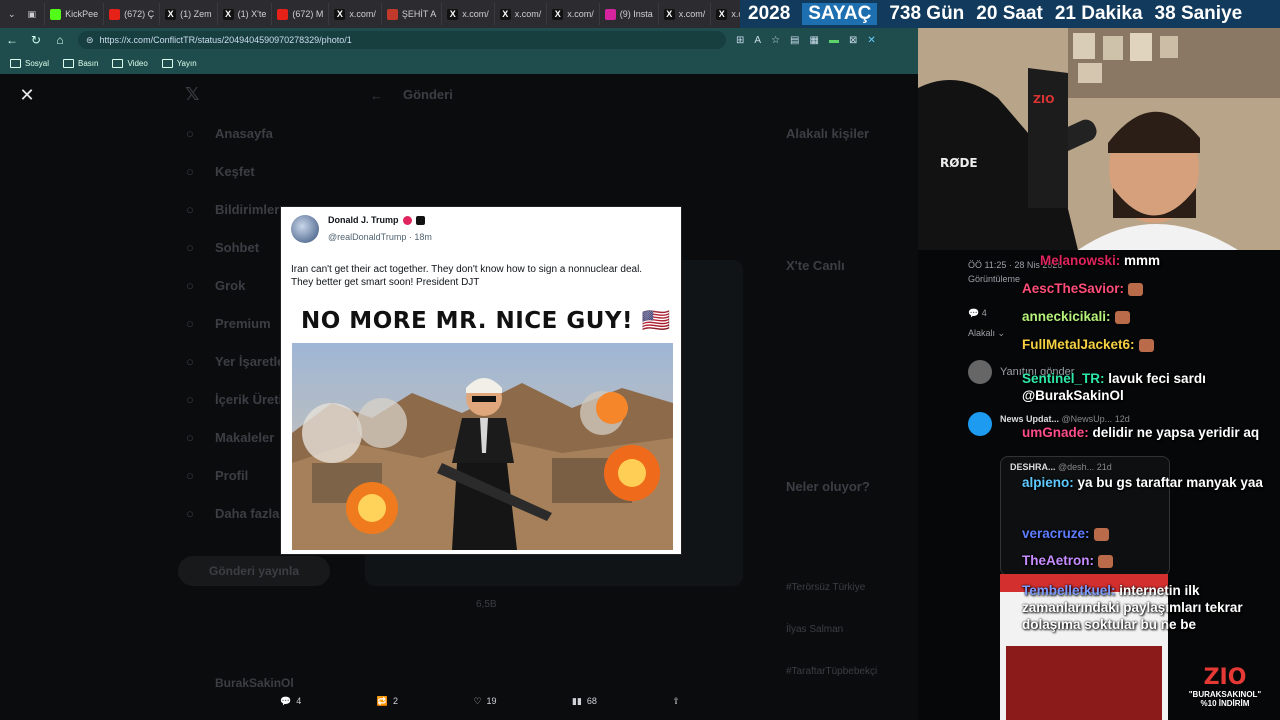  Describe the element at coordinates (813, 40) in the screenshot. I see `extension-icon: ▦` at that location.